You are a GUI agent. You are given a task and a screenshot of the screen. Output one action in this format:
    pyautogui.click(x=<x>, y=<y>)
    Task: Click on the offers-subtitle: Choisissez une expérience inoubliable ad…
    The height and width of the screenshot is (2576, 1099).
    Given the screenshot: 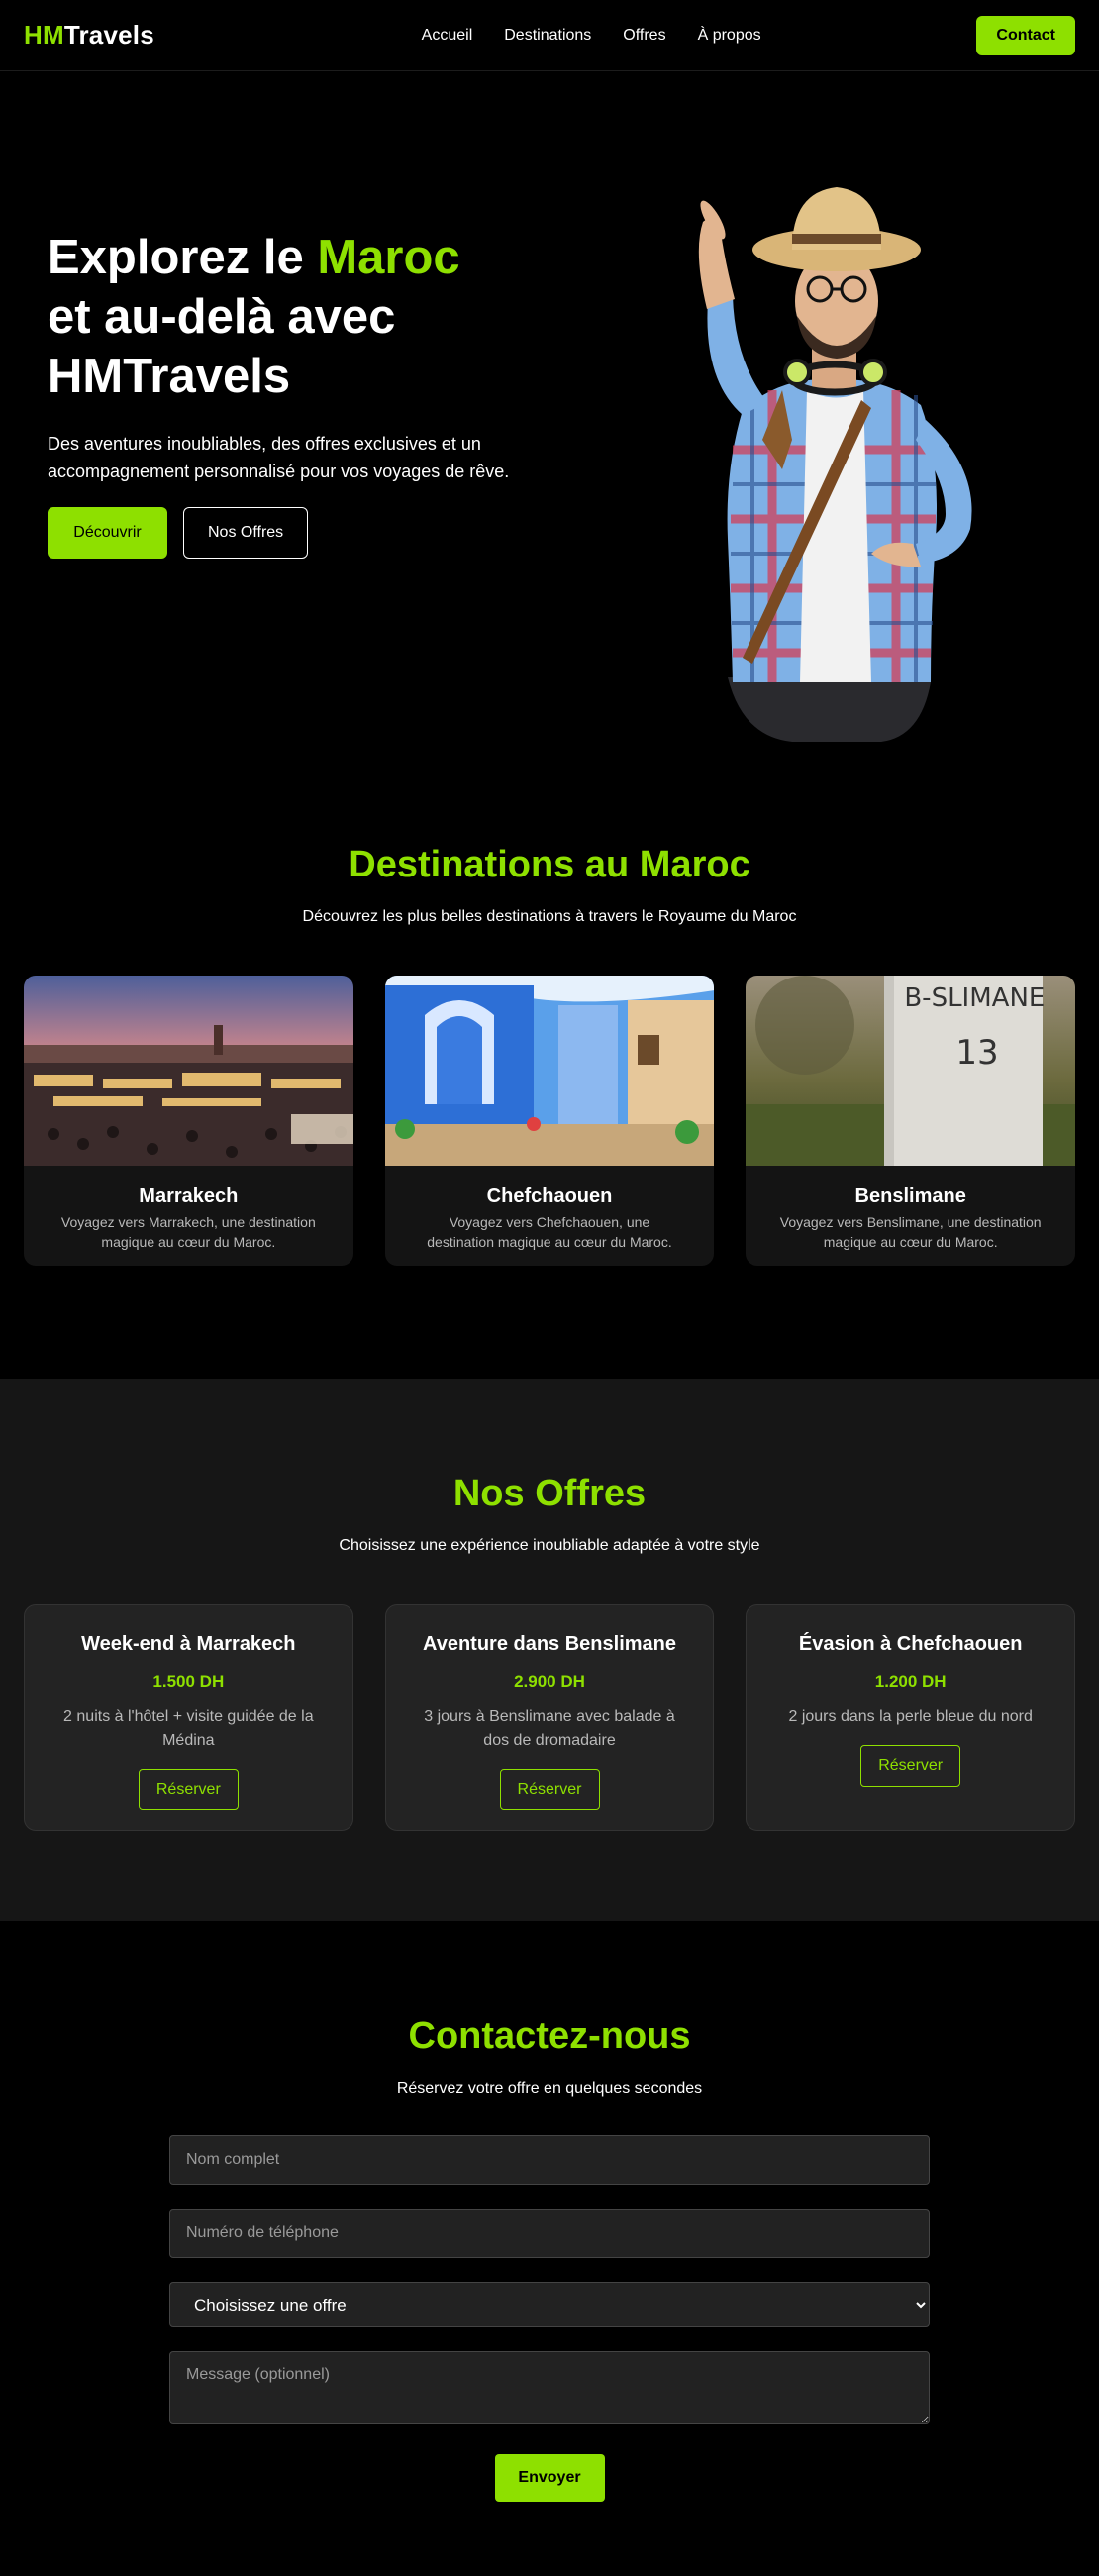 What is the action you would take?
    pyautogui.click(x=549, y=1545)
    